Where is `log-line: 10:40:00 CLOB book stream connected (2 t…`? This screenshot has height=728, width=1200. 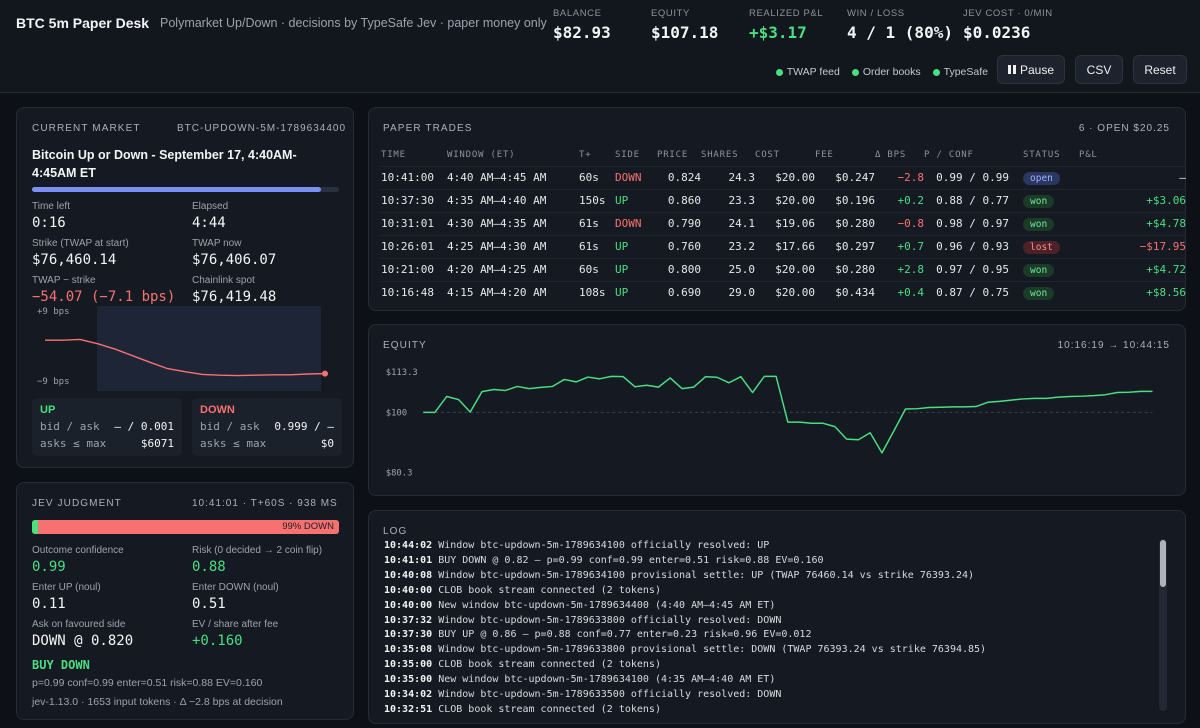 log-line: 10:40:00 CLOB book stream connected (2 t… is located at coordinates (685, 591).